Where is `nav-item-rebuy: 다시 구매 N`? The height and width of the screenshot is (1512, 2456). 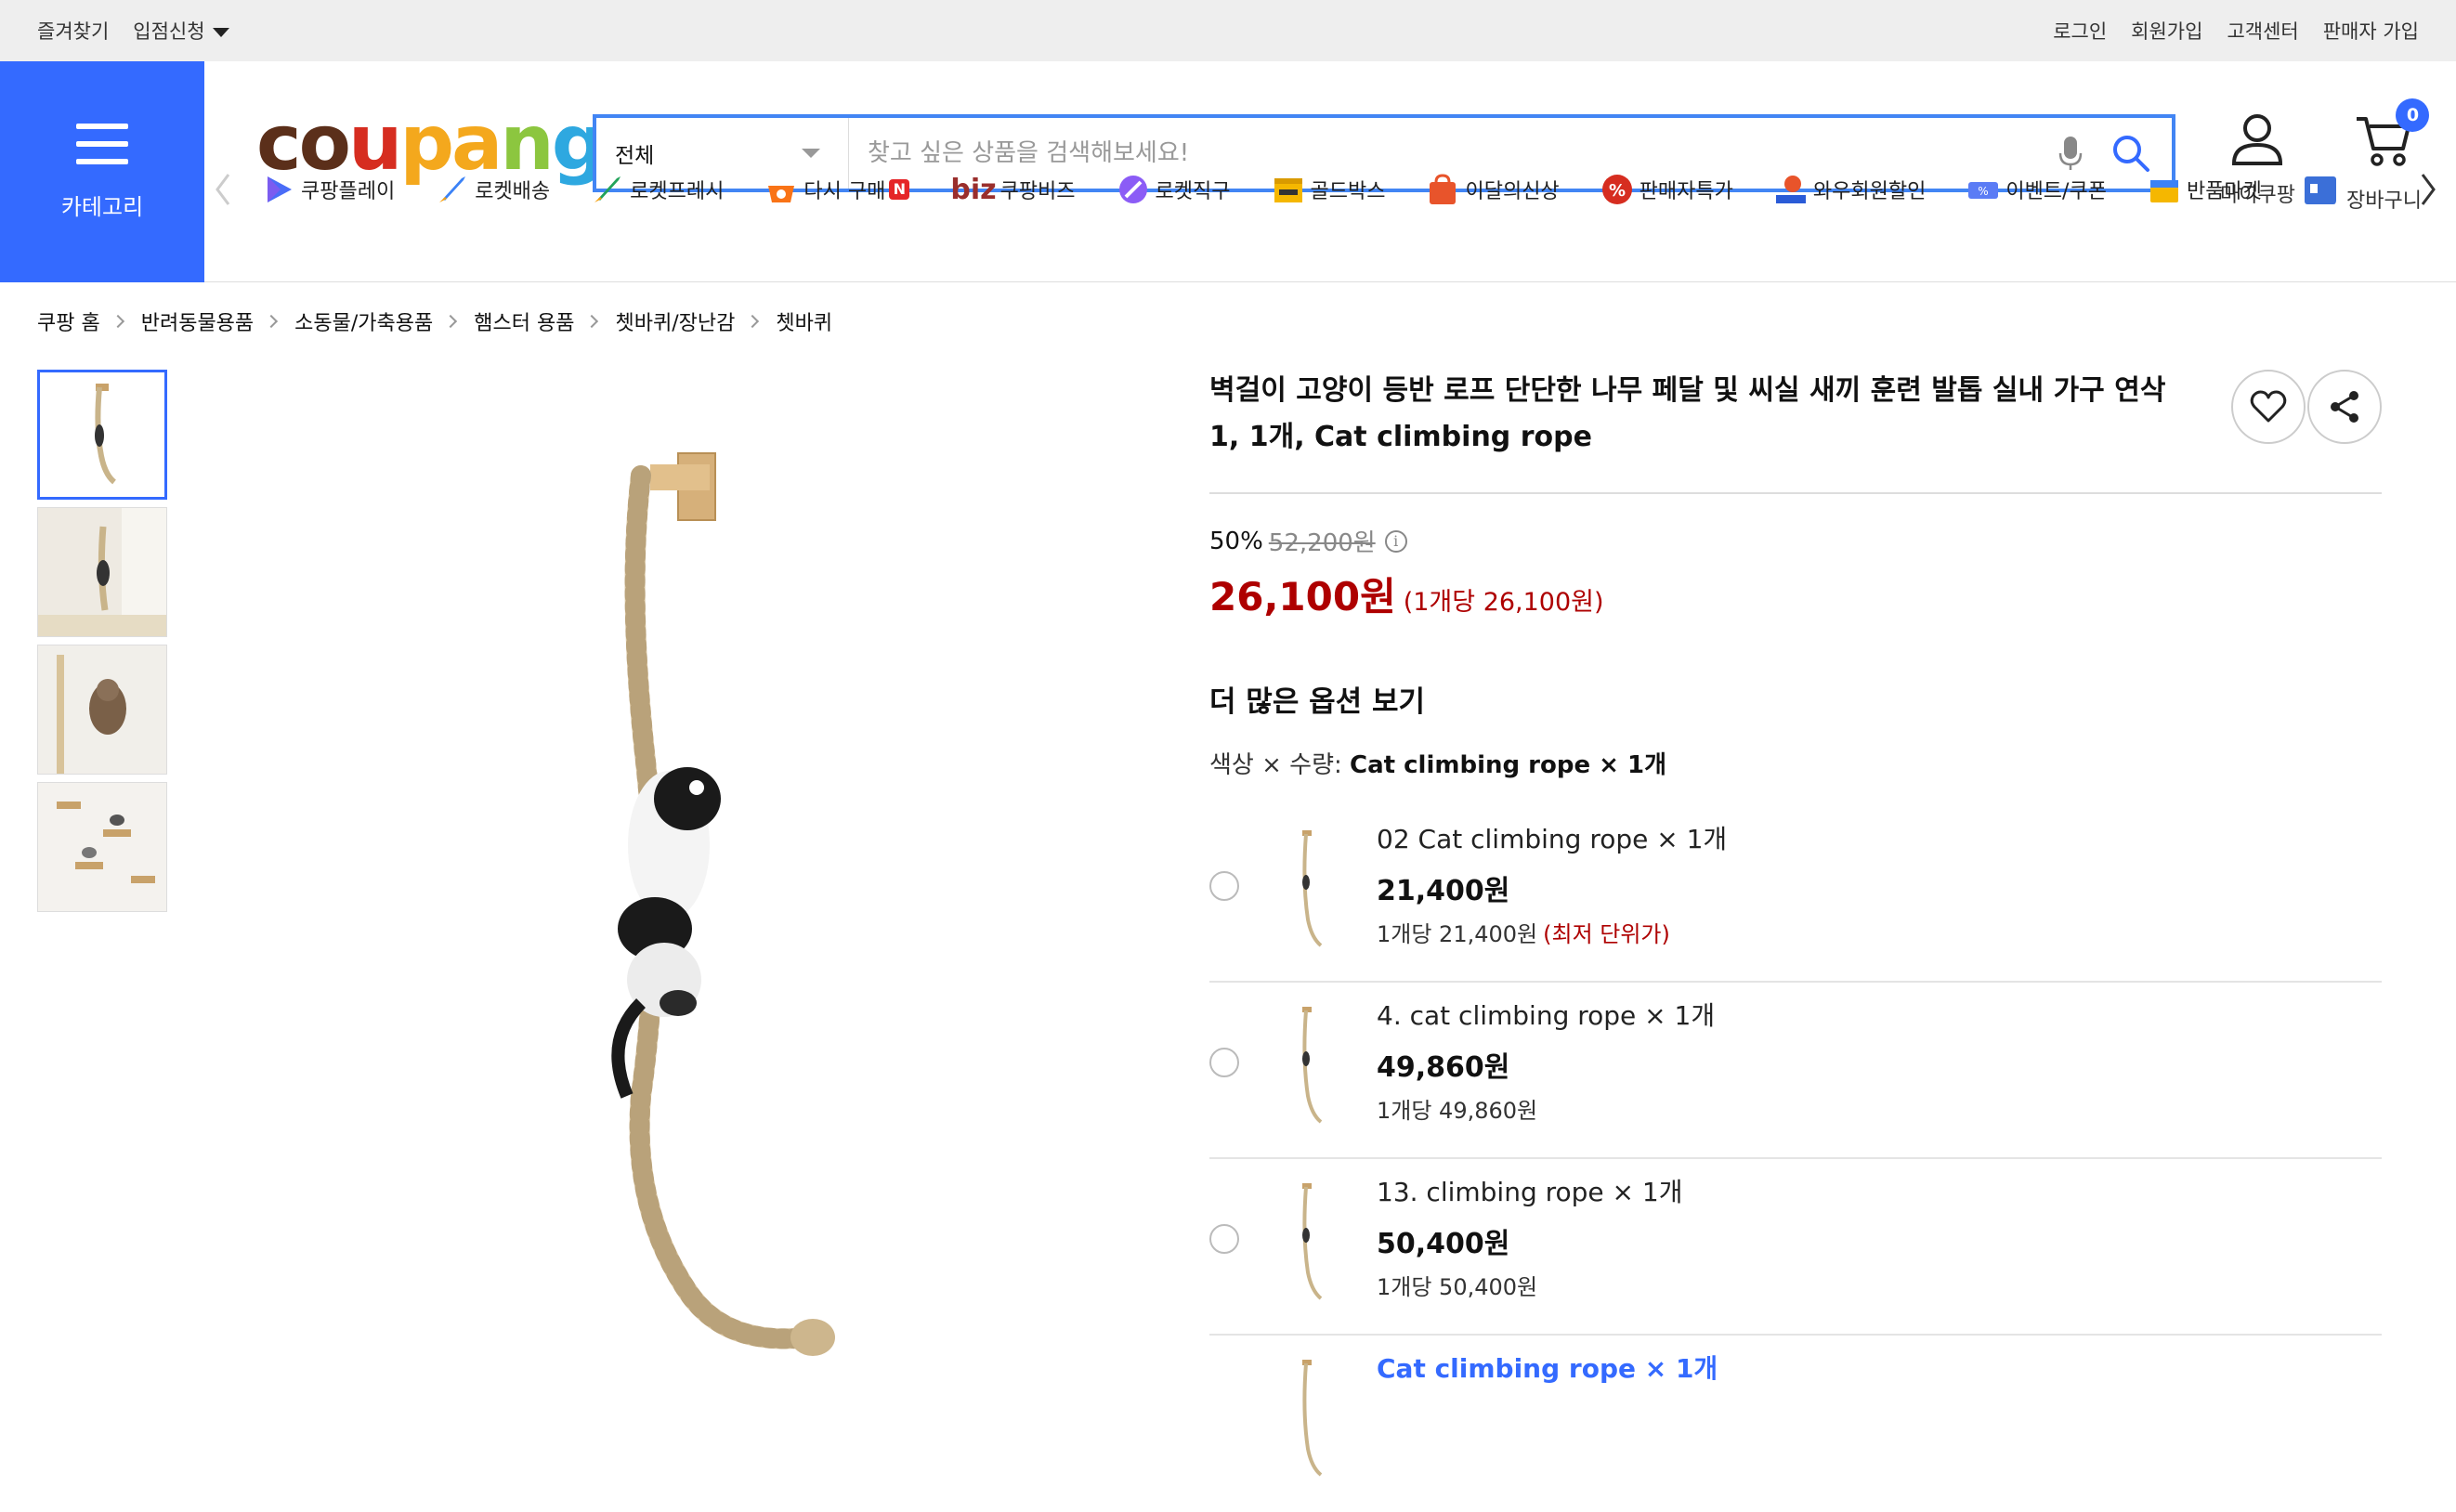 nav-item-rebuy: 다시 구매 N is located at coordinates (837, 189).